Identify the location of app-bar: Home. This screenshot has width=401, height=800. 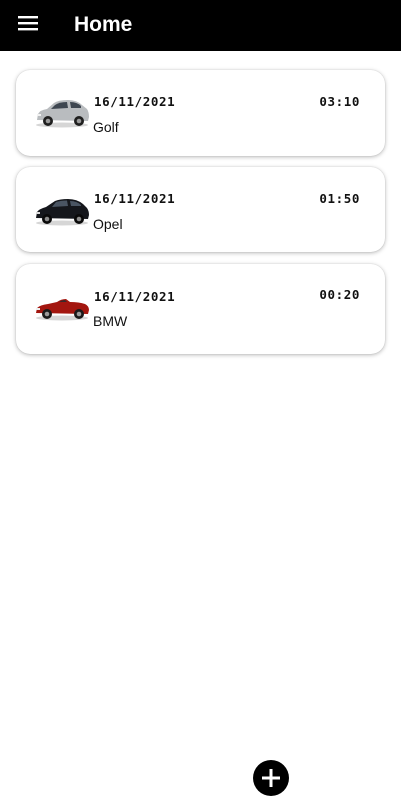
(200, 25).